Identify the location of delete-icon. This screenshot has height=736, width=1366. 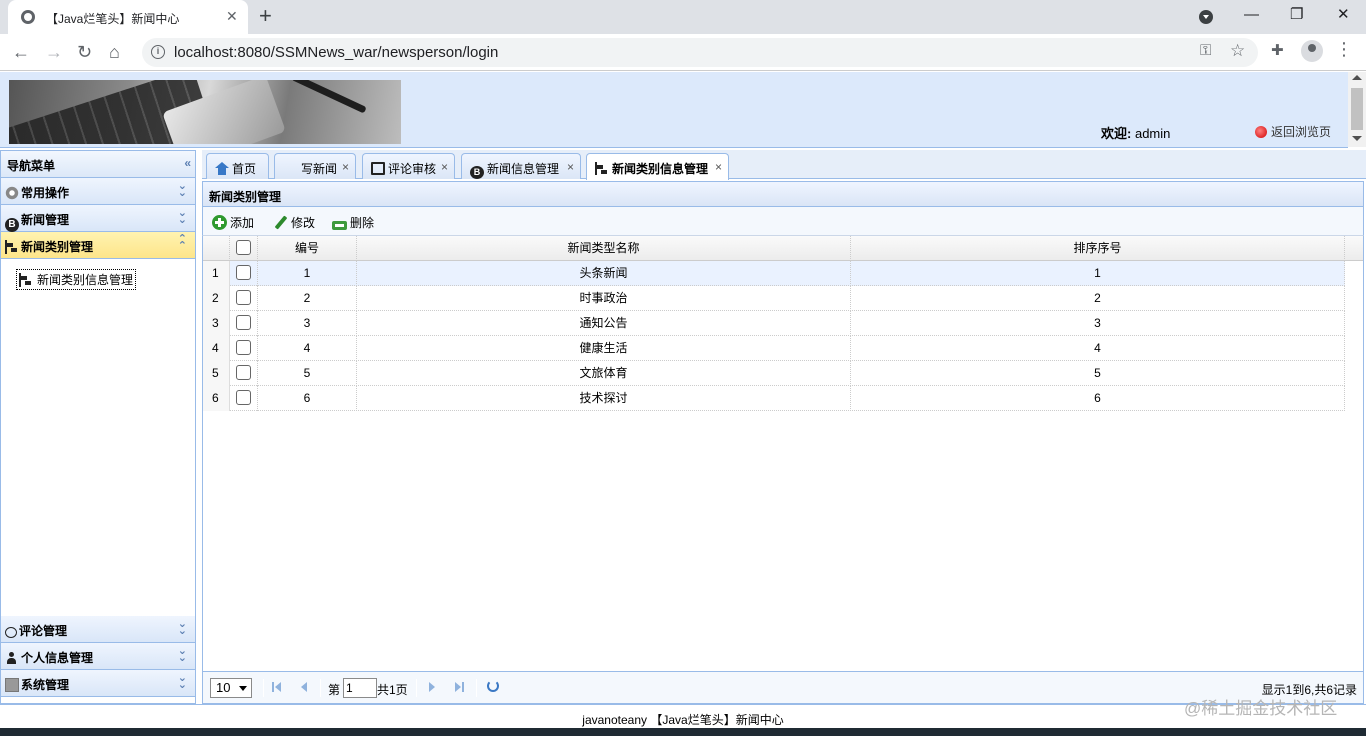
(339, 225).